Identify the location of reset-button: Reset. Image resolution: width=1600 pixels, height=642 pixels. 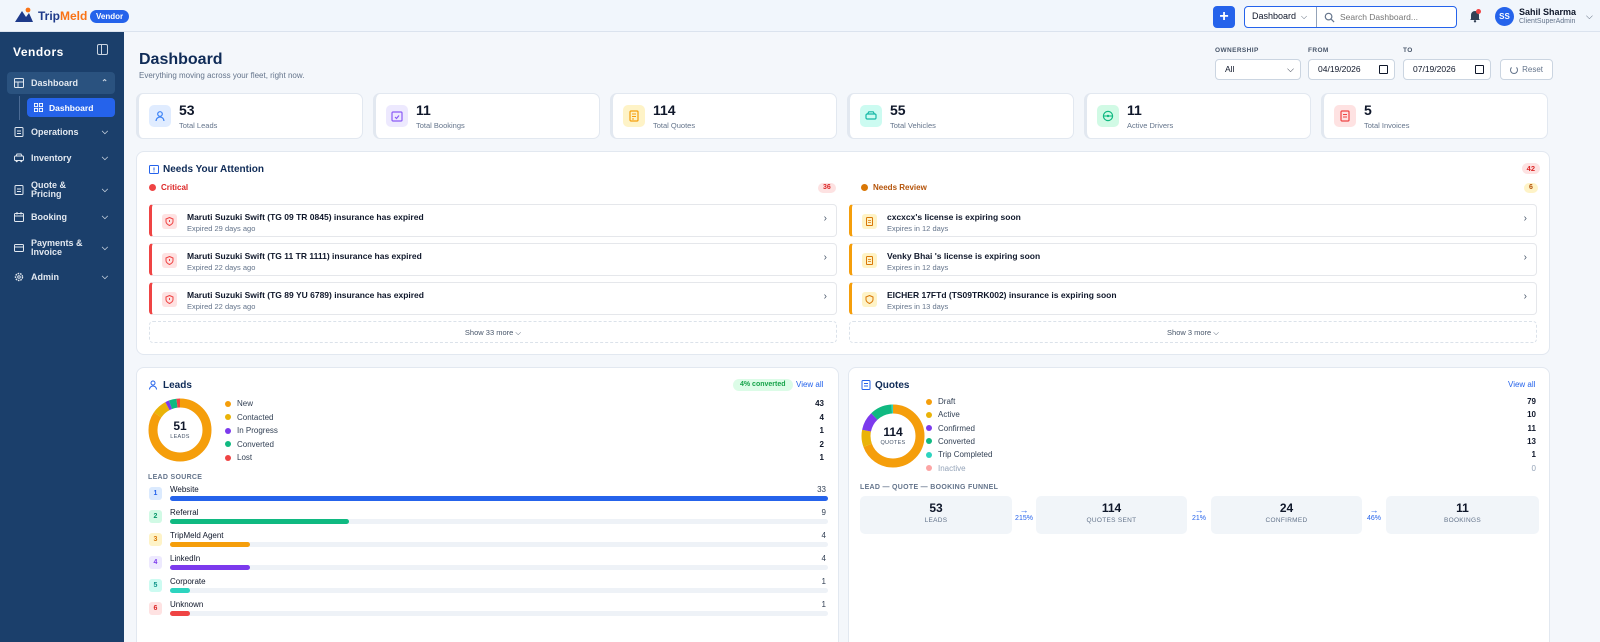
(1526, 69).